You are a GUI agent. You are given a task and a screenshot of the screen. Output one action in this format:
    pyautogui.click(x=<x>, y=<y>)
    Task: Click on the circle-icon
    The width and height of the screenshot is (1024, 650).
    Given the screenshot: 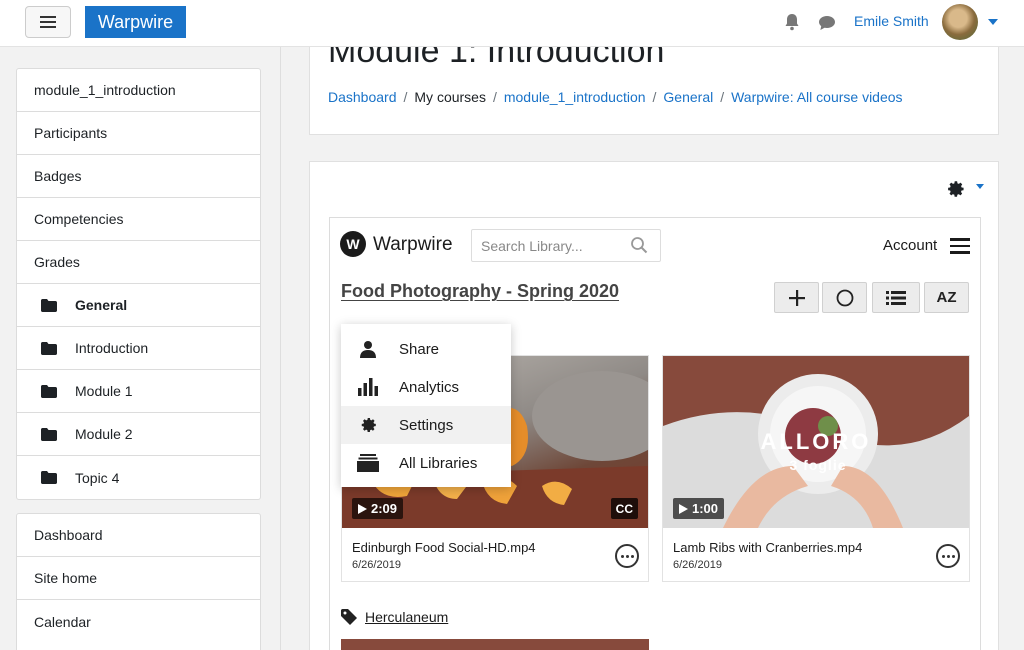 What is the action you would take?
    pyautogui.click(x=844, y=297)
    